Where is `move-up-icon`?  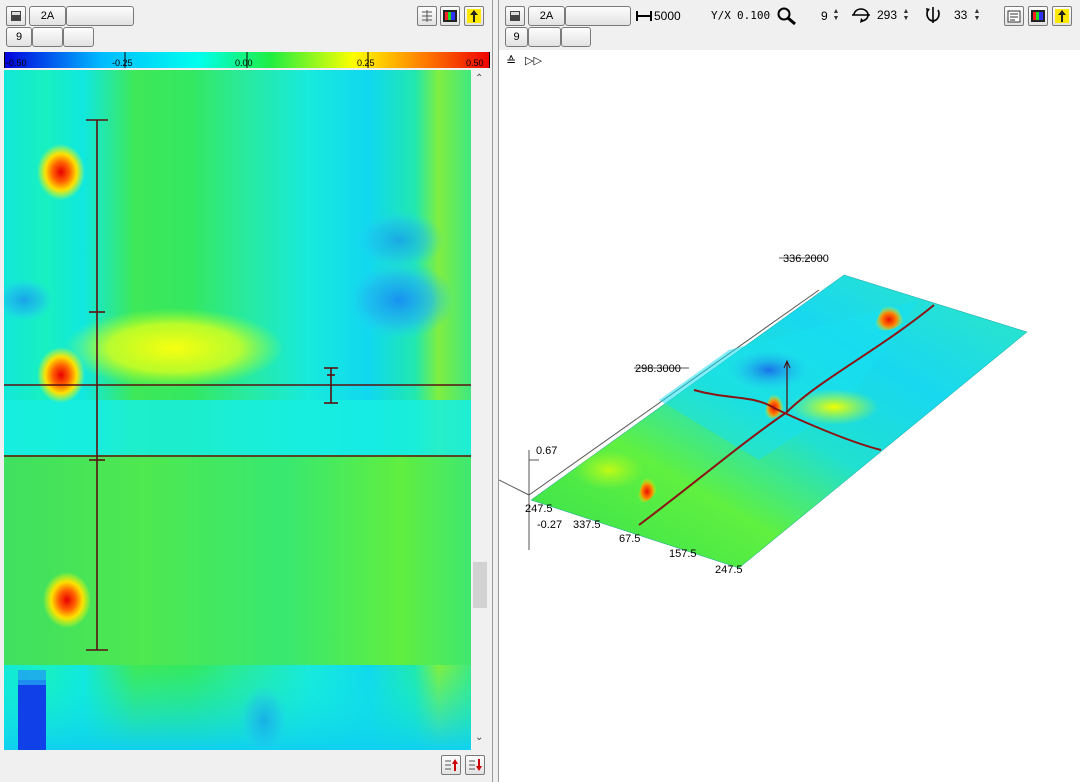 move-up-icon is located at coordinates (451, 765).